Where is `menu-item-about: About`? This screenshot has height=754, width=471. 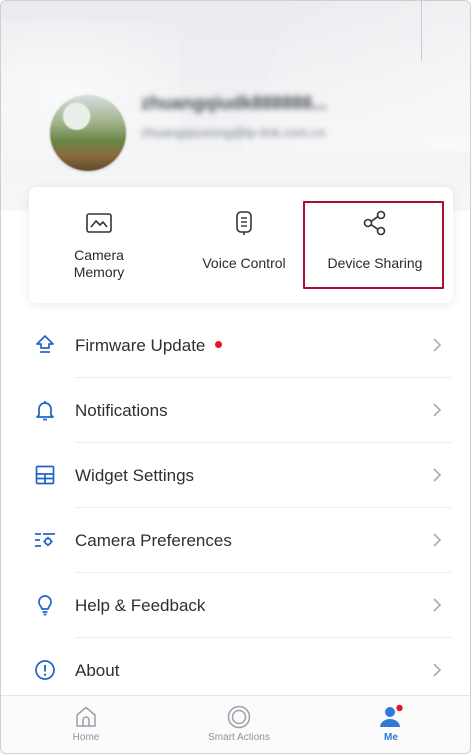 menu-item-about: About is located at coordinates (235, 670).